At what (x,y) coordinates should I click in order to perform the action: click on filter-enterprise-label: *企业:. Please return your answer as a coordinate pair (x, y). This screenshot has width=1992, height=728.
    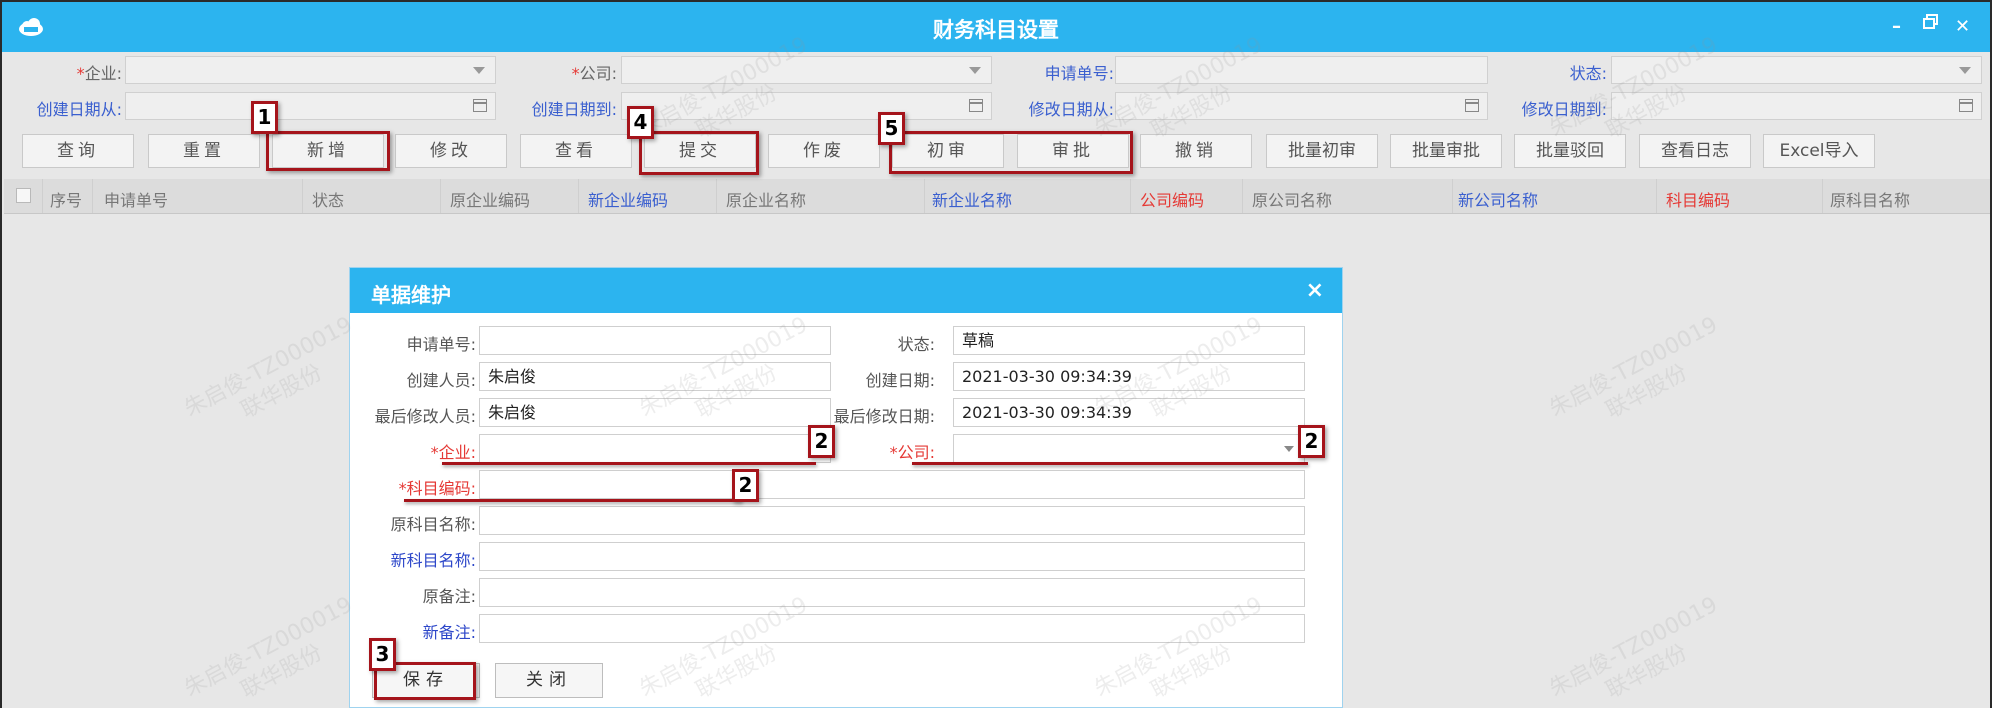
    Looking at the image, I should click on (99, 73).